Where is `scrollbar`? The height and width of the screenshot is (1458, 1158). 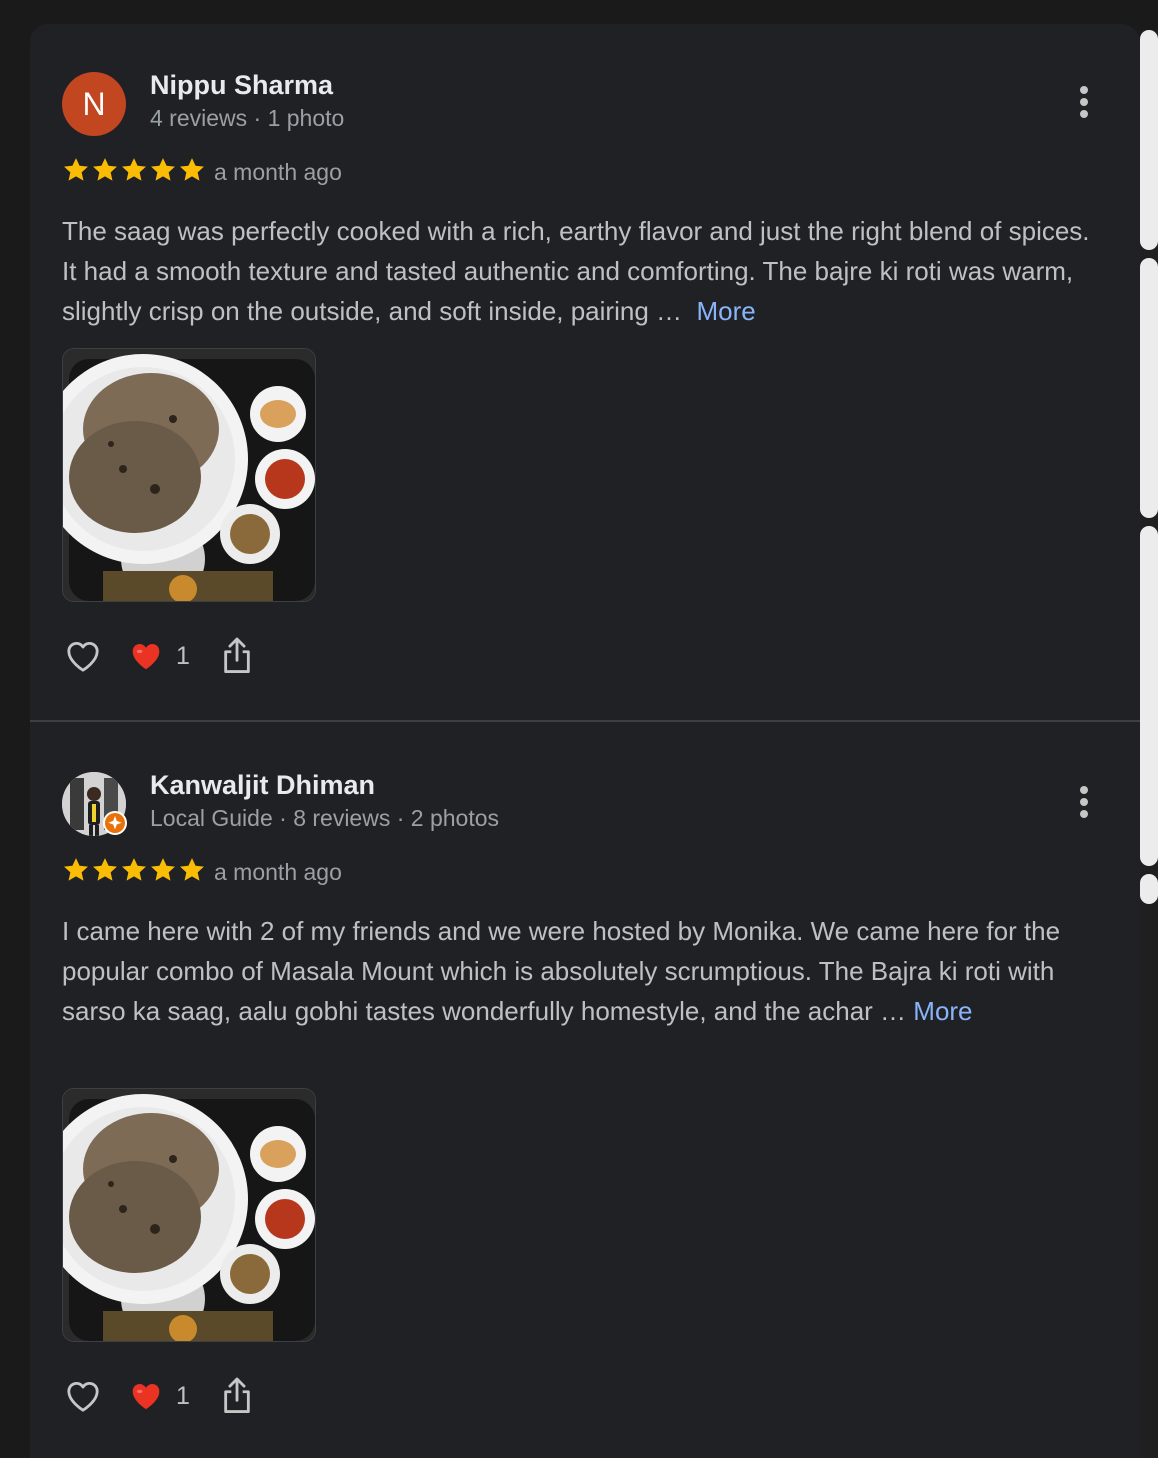 scrollbar is located at coordinates (1149, 744).